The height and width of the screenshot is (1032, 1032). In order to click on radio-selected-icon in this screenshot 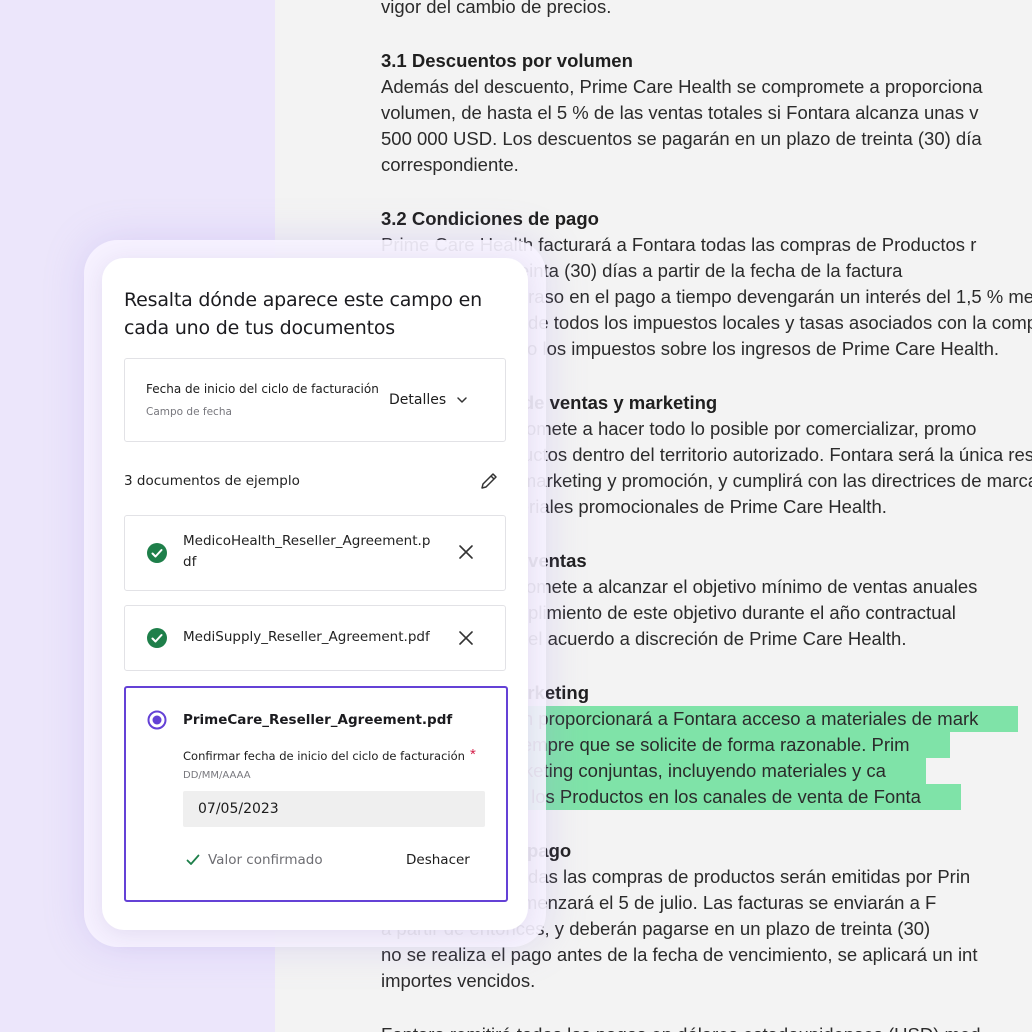, I will do `click(157, 720)`.